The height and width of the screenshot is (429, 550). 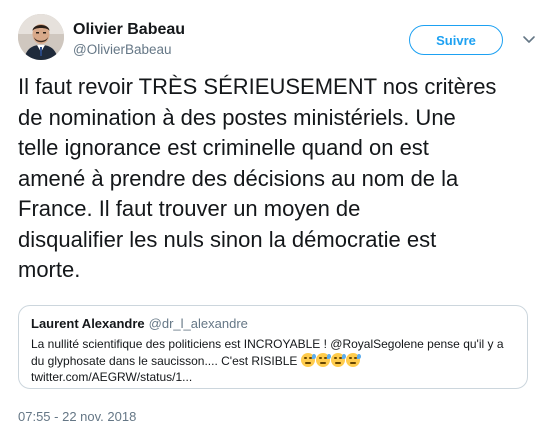 What do you see at coordinates (277, 38) in the screenshot?
I see `tweet-header: Olivier Babeau @OlivierBabeau Suivre` at bounding box center [277, 38].